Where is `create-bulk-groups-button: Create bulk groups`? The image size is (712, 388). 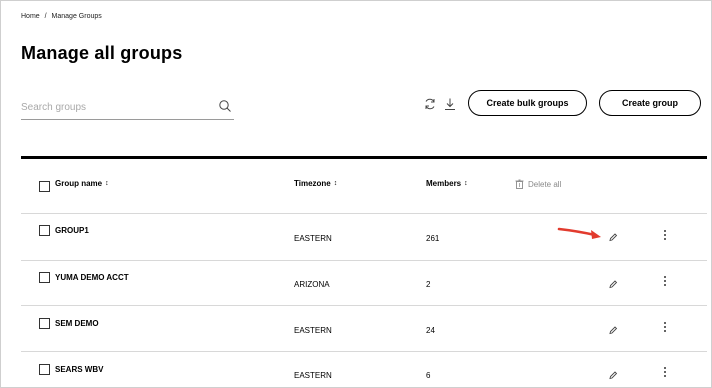 create-bulk-groups-button: Create bulk groups is located at coordinates (527, 103).